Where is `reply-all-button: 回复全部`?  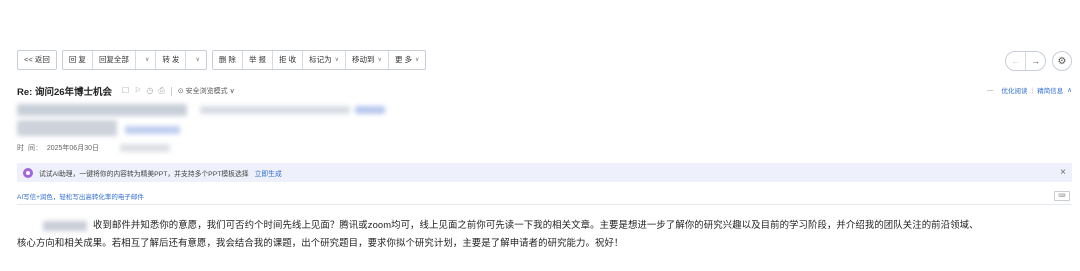
reply-all-button: 回复全部 is located at coordinates (113, 60).